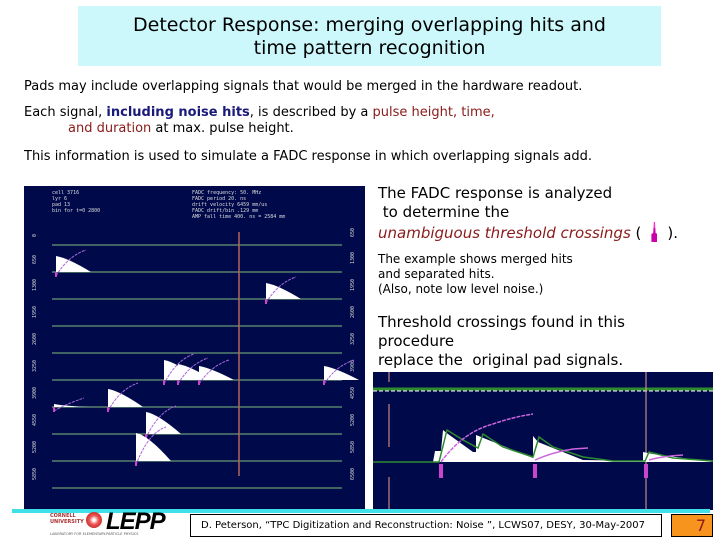  I want to click on row-label-right: 4550, so click(353, 393).